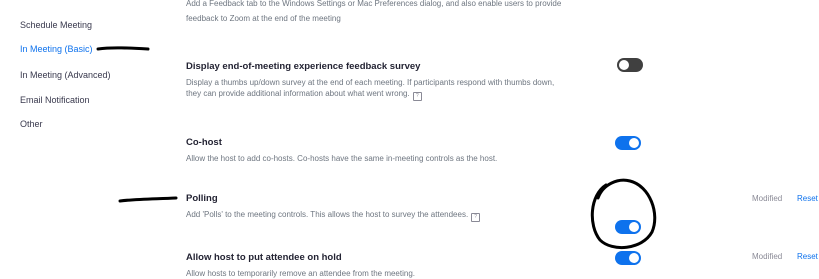 Image resolution: width=819 pixels, height=279 pixels. What do you see at coordinates (623, 214) in the screenshot?
I see `annotation-circle-polling-toggle` at bounding box center [623, 214].